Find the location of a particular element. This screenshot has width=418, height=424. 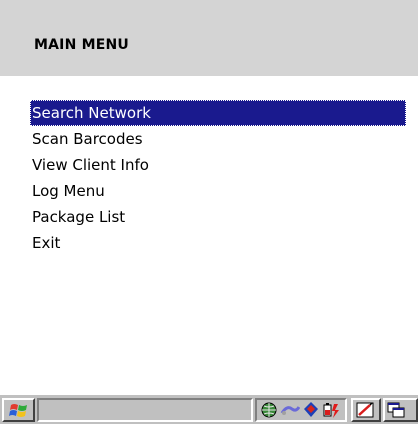

taskbar is located at coordinates (209, 409).